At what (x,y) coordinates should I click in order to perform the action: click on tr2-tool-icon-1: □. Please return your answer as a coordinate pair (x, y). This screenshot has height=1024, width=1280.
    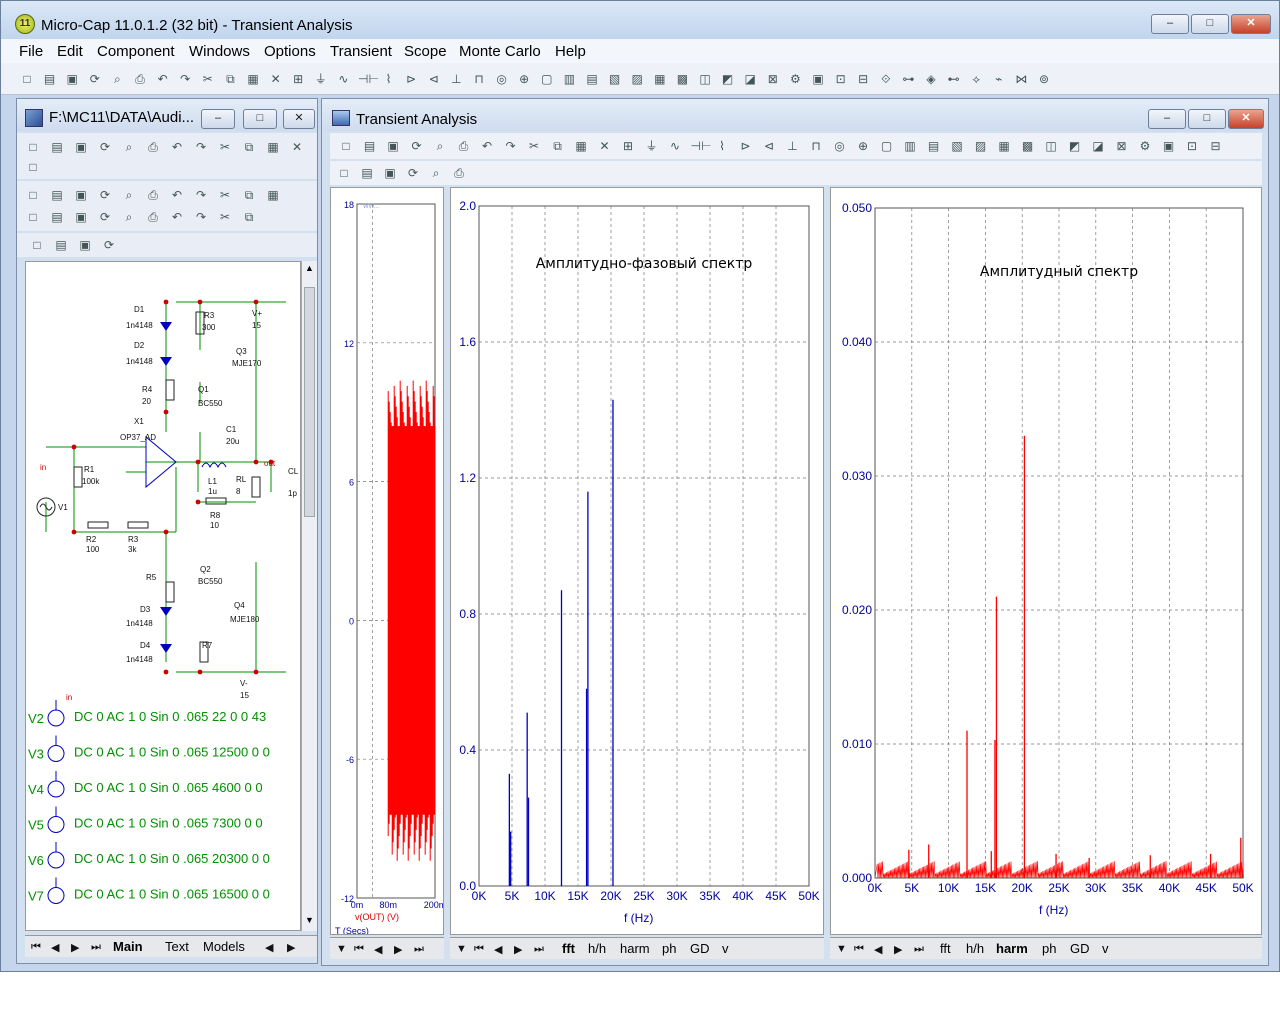
    Looking at the image, I should click on (344, 173).